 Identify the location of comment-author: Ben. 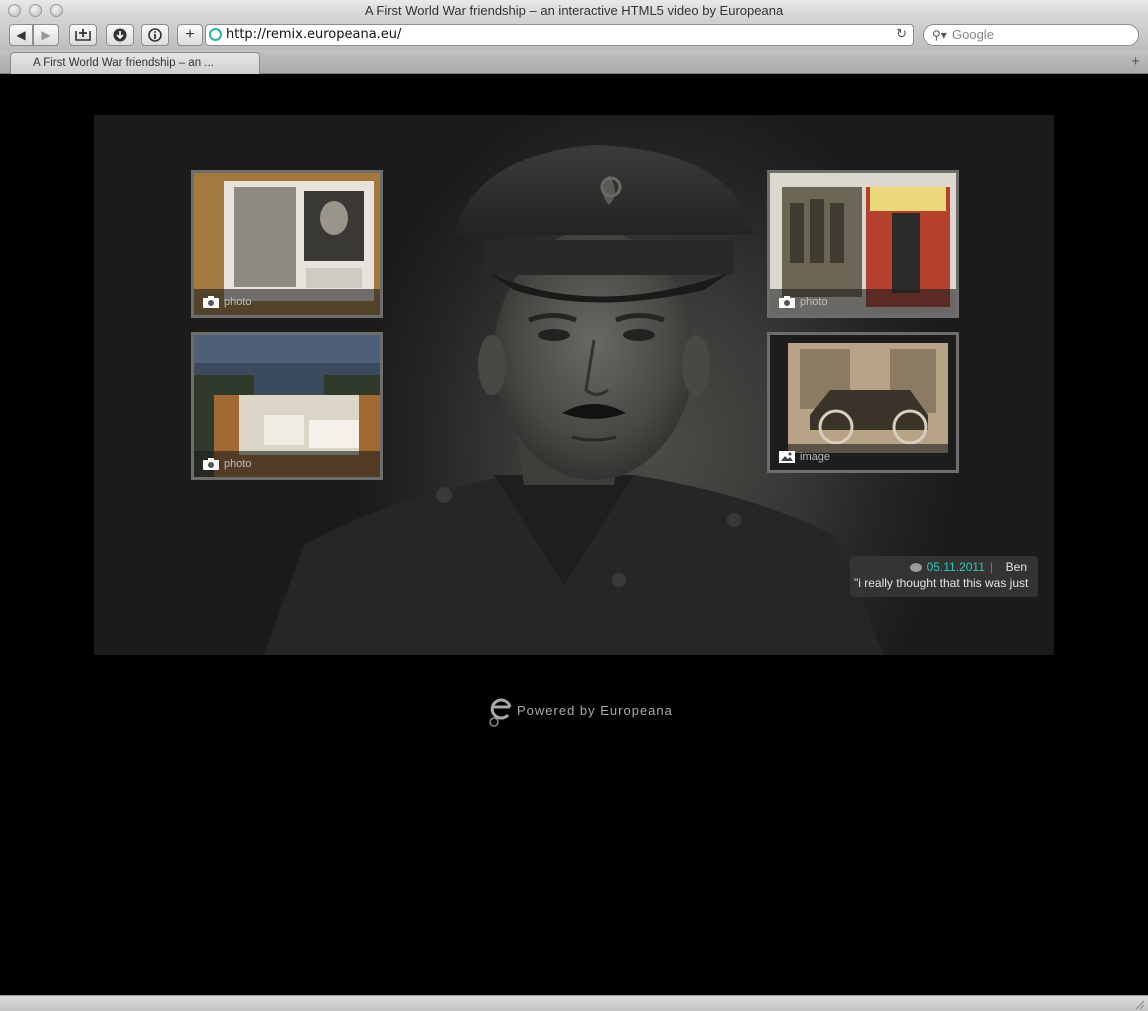
(1016, 567).